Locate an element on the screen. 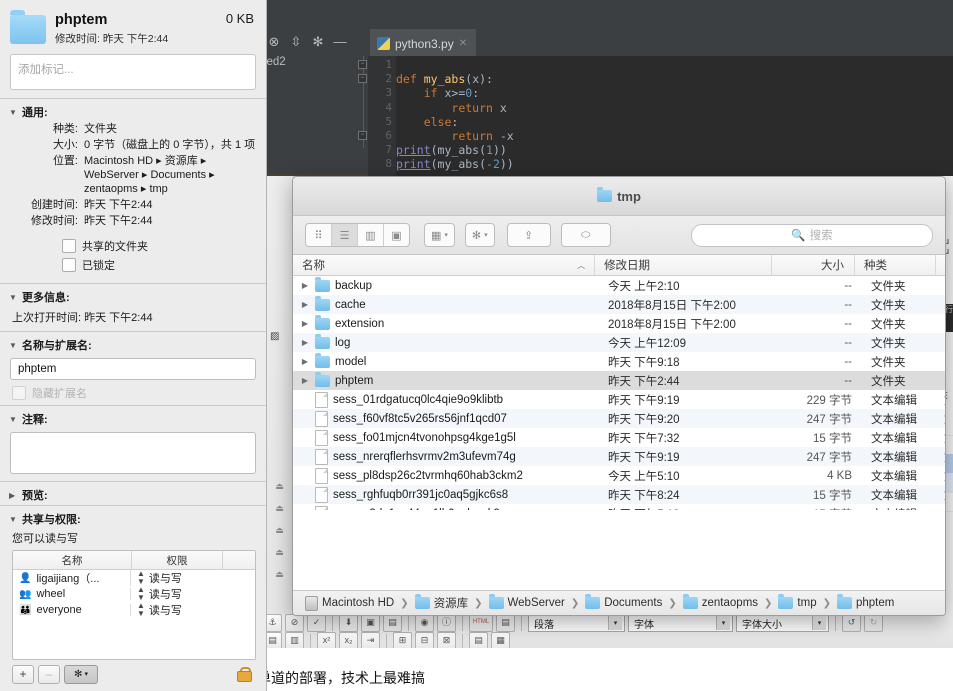  breadcrumb-item-webserver: WebServer is located at coordinates (526, 601).